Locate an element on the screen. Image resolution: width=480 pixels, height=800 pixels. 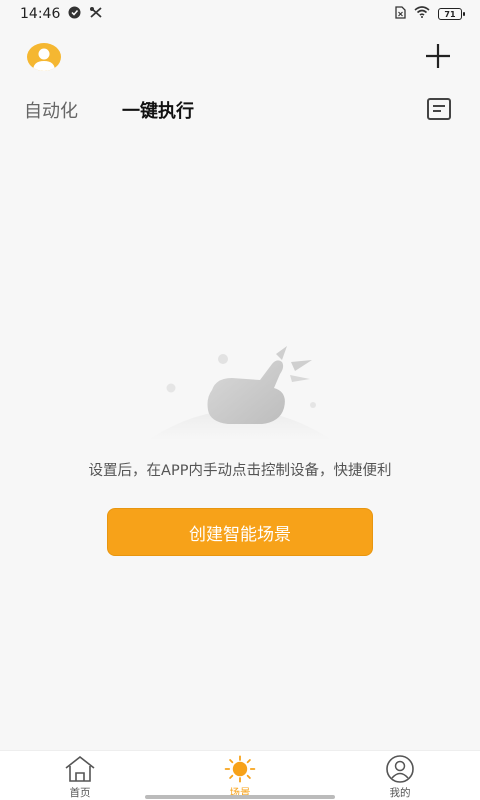
bottom-nav: 首页 场景 我的 is located at coordinates (240, 775).